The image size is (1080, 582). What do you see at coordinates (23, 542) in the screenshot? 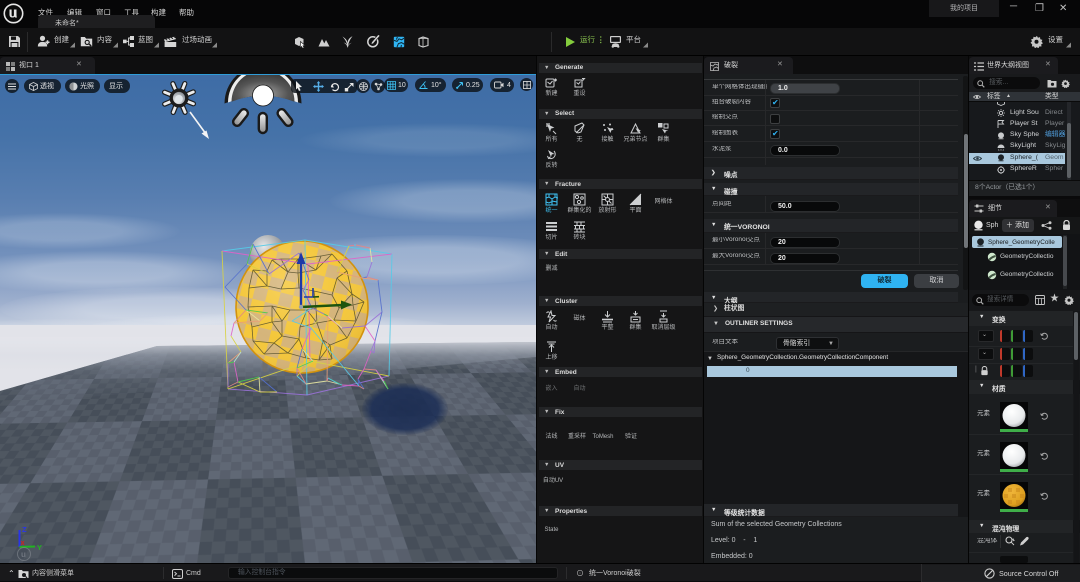
I see `svg-text: x` at bounding box center [23, 542].